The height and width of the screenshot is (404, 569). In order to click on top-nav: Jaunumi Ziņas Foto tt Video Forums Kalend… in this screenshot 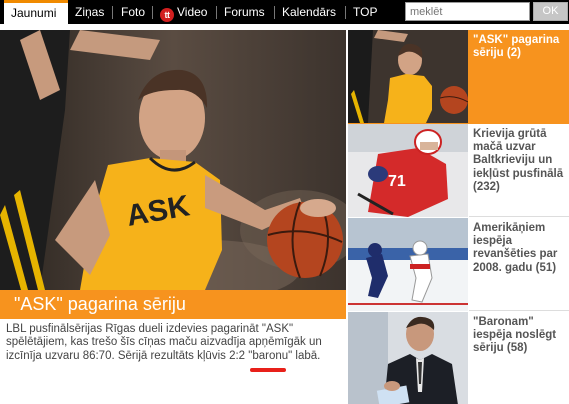, I will do `click(284, 12)`.